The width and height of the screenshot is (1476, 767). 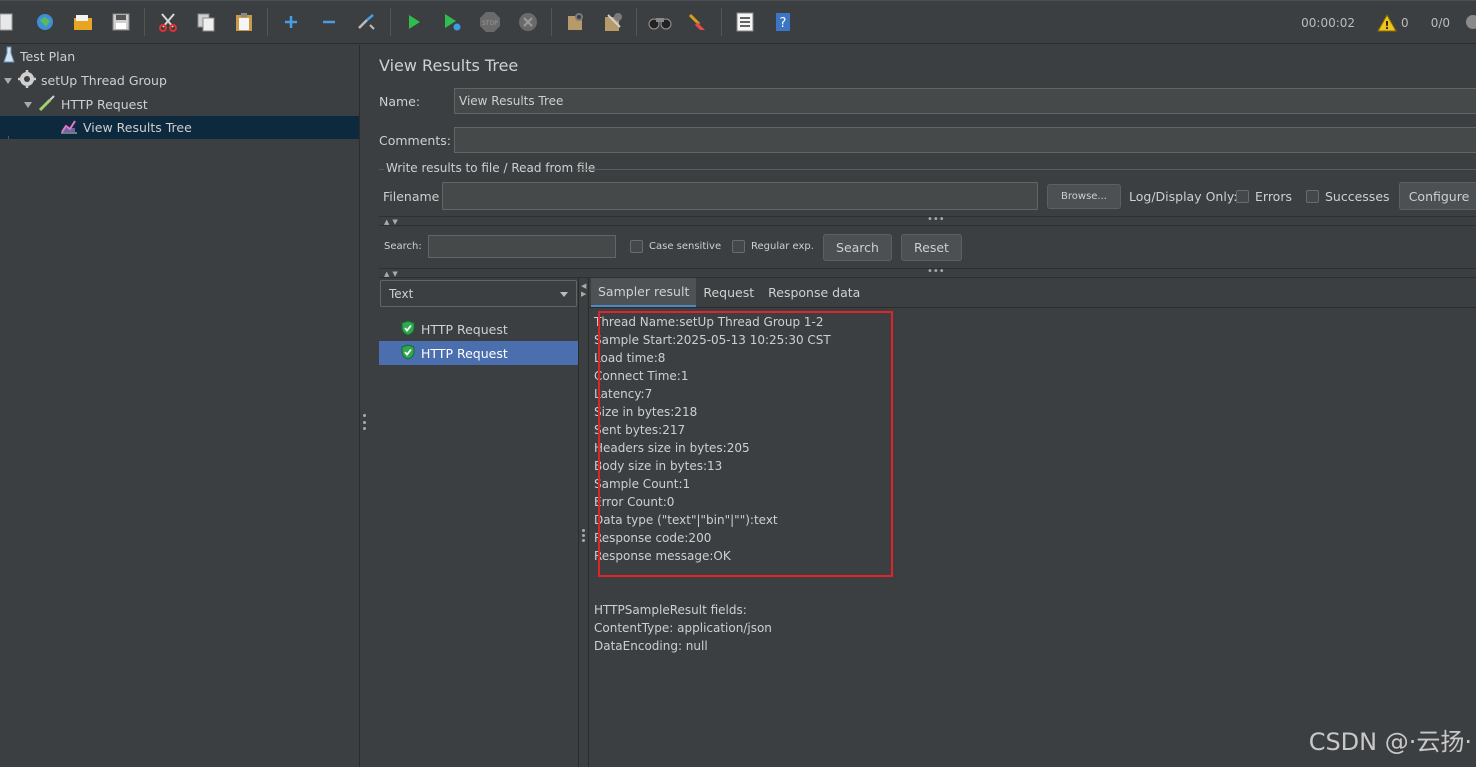 What do you see at coordinates (1437, 196) in the screenshot?
I see `configure-button: Configure` at bounding box center [1437, 196].